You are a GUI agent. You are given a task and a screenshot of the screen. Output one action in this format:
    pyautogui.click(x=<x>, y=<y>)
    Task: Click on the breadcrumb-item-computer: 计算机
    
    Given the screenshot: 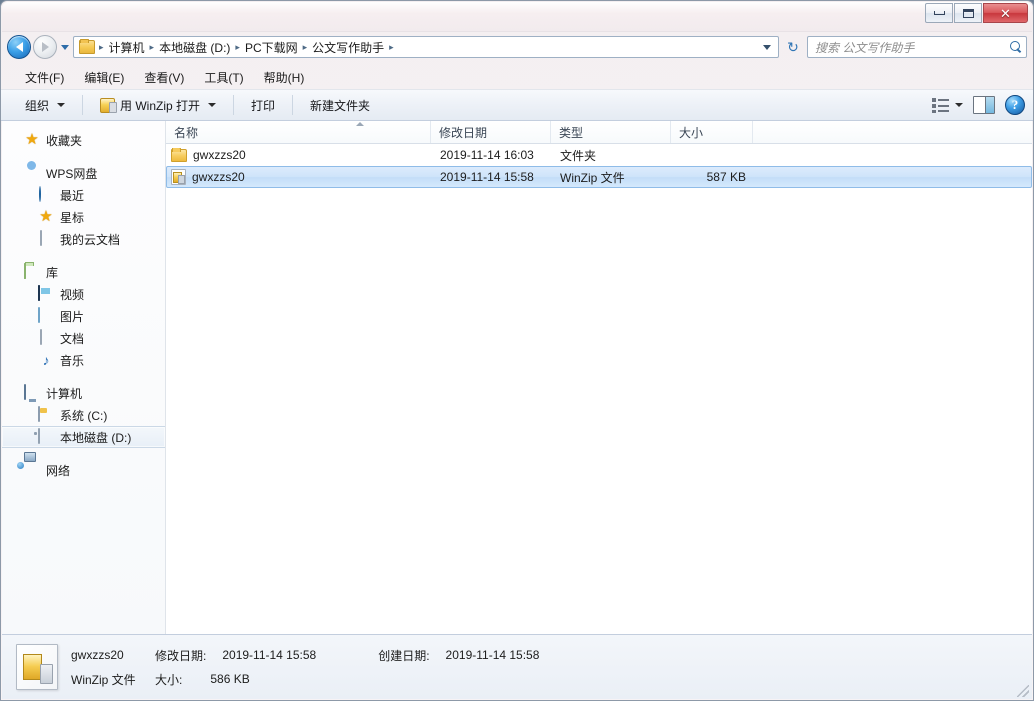 What is the action you would take?
    pyautogui.click(x=127, y=47)
    